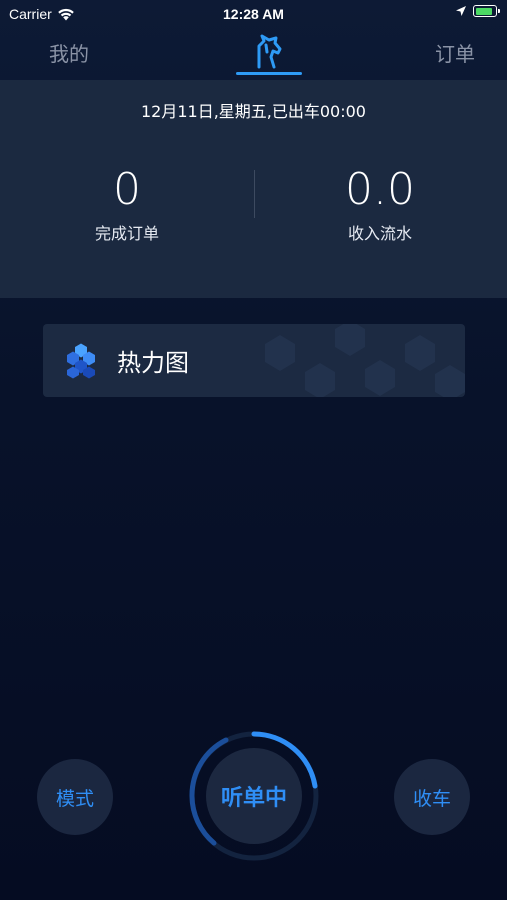  What do you see at coordinates (455, 52) in the screenshot?
I see `nav-tab-orders: 订单` at bounding box center [455, 52].